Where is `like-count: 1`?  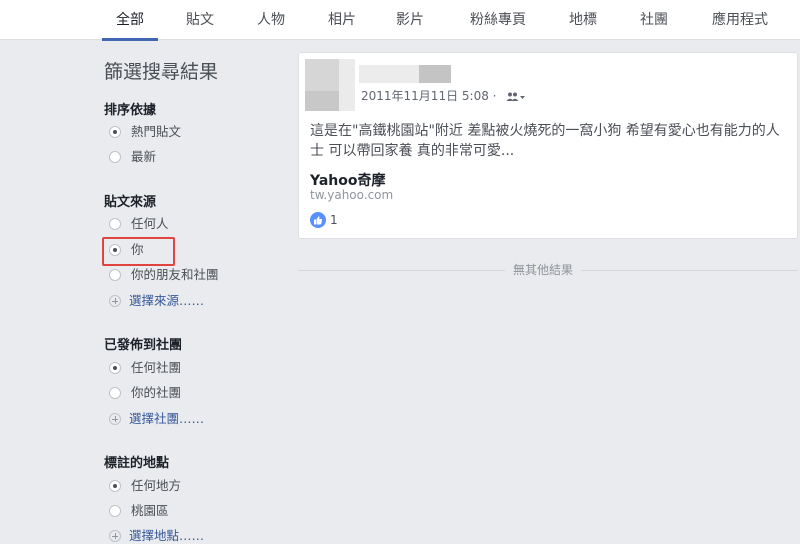
like-count: 1 is located at coordinates (334, 220).